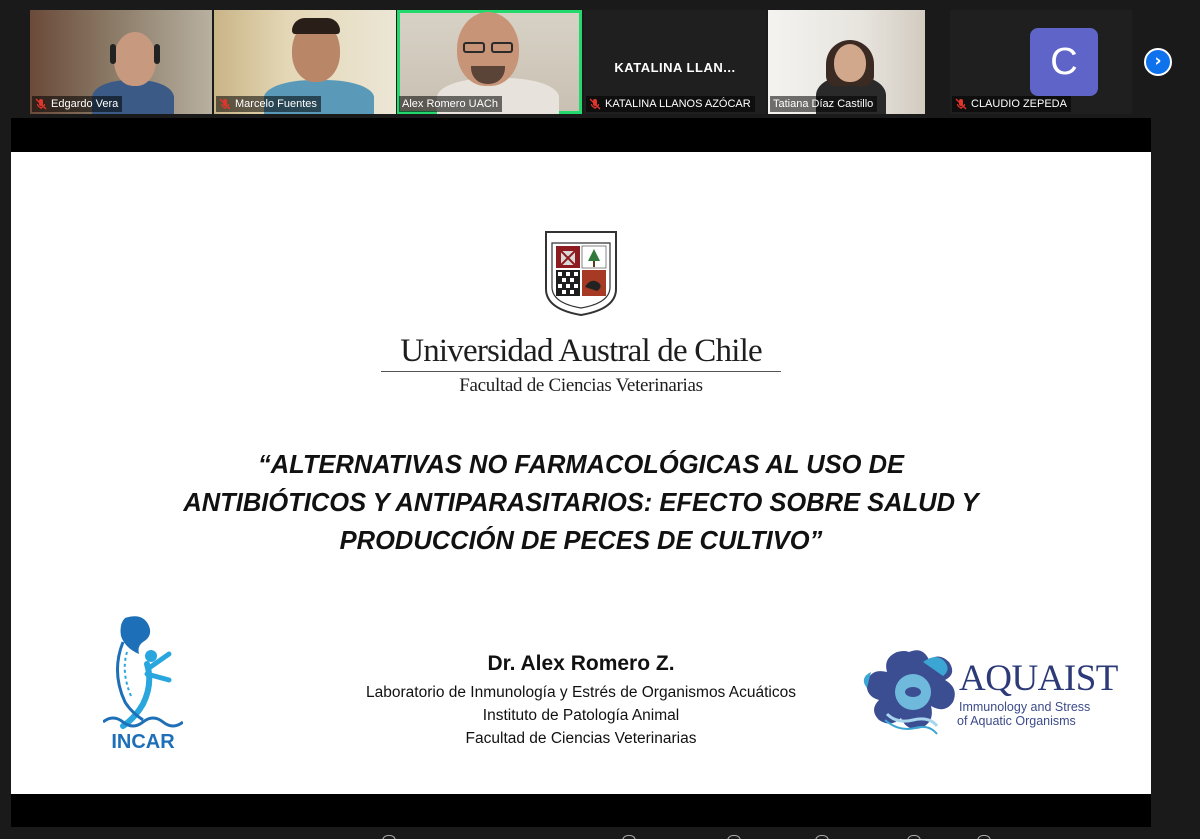  What do you see at coordinates (581, 541) in the screenshot?
I see `talk-title-line: PRODUCCIÓN DE PECES DE CULTIVO”` at bounding box center [581, 541].